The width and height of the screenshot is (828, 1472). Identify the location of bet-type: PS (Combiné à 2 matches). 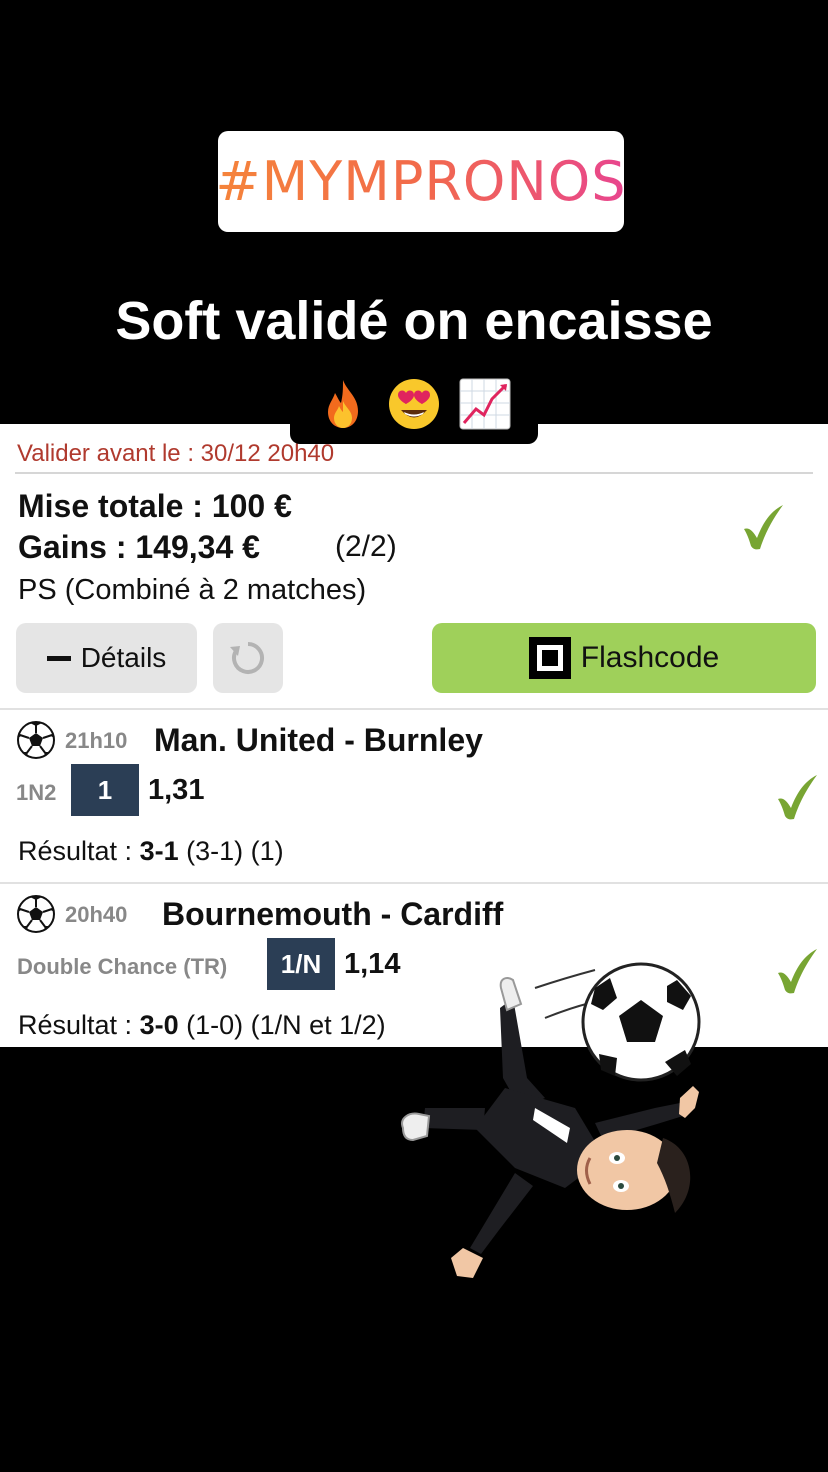
(192, 590).